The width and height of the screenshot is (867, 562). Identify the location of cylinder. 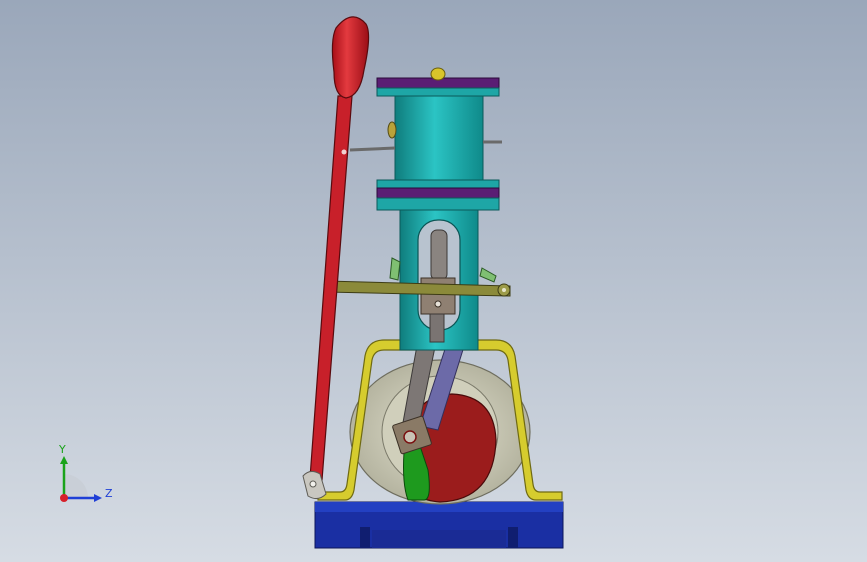
(425, 139).